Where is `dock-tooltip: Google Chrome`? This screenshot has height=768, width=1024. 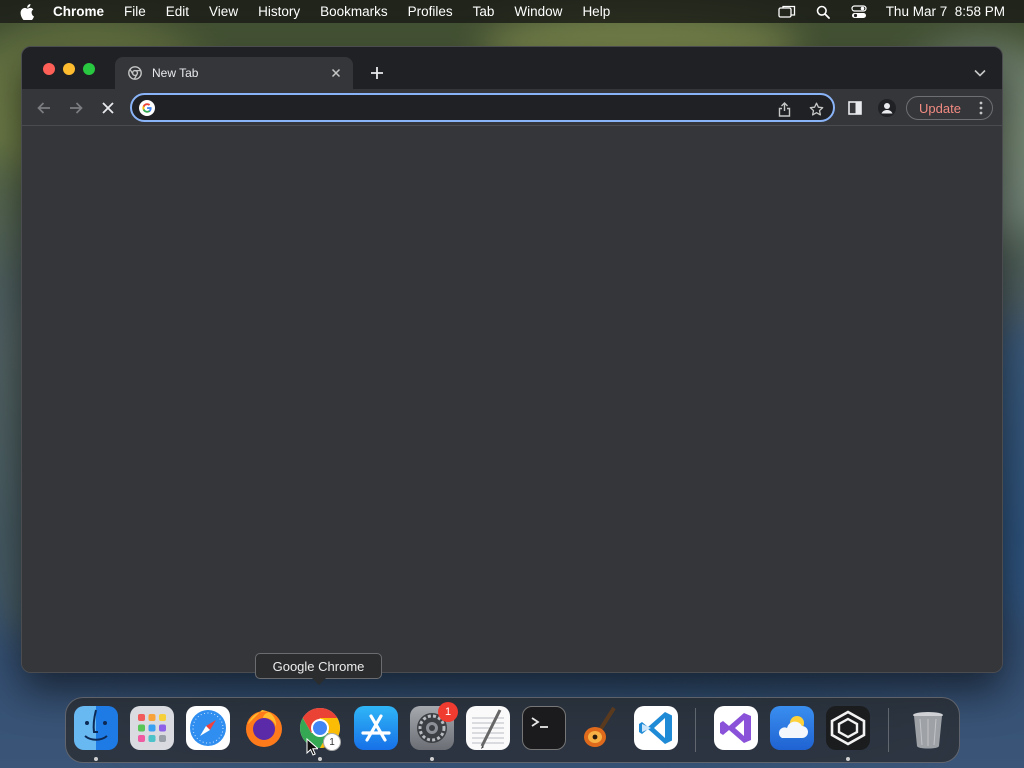 dock-tooltip: Google Chrome is located at coordinates (318, 669).